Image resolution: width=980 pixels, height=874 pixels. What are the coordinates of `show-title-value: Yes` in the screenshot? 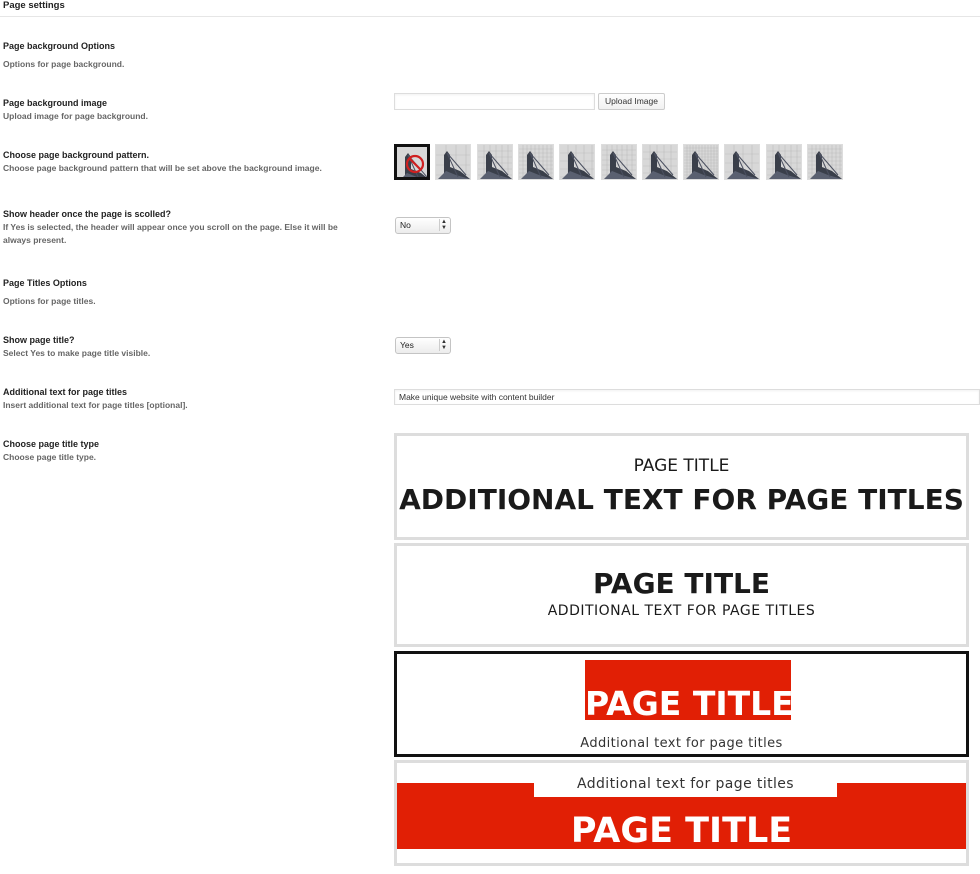 It's located at (407, 345).